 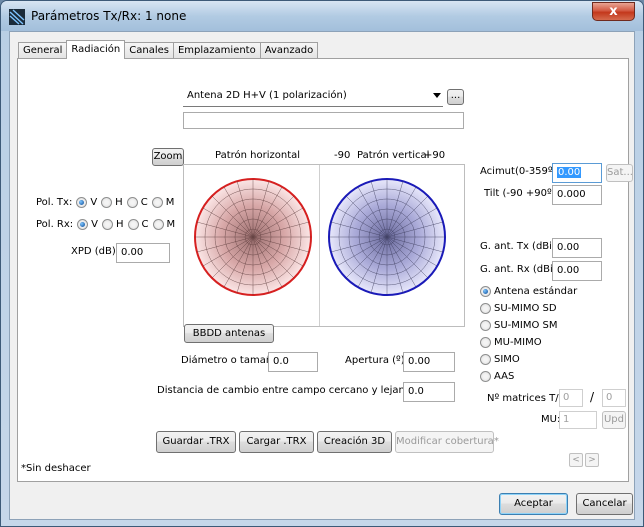 What do you see at coordinates (571, 398) in the screenshot?
I see `tx-matrices-field: 0` at bounding box center [571, 398].